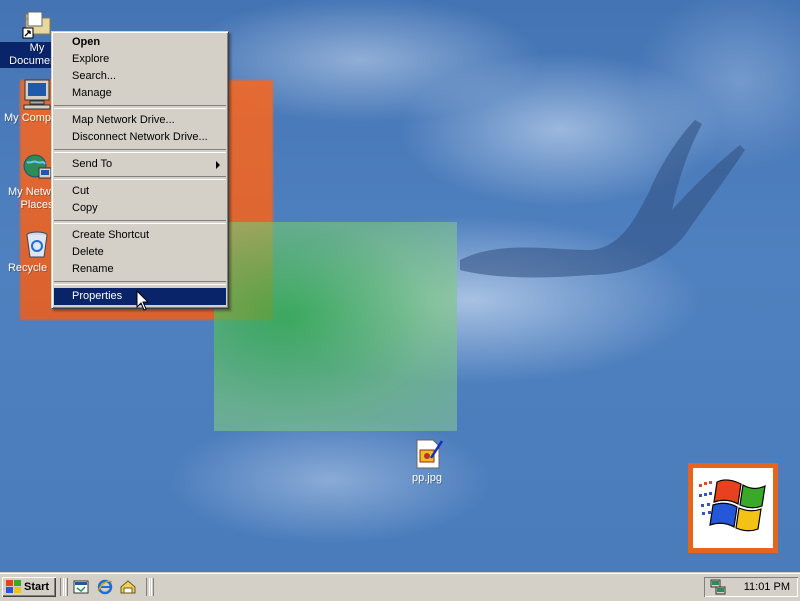 Image resolution: width=800 pixels, height=601 pixels. Describe the element at coordinates (140, 235) in the screenshot. I see `menu-item-create-shortcut: Create Shortcut` at that location.